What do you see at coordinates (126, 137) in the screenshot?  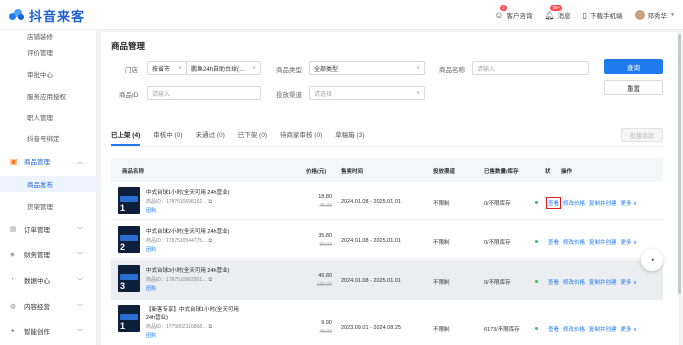 I see `tab-on-shelf: 已上架 (4)` at bounding box center [126, 137].